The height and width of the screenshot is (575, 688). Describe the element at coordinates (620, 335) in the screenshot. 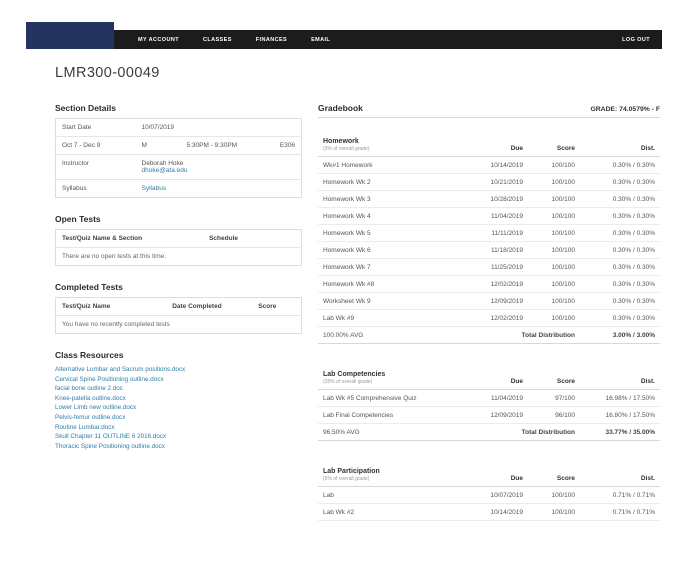

I see `total-distribution-value: 3.00% / 3.00%` at that location.